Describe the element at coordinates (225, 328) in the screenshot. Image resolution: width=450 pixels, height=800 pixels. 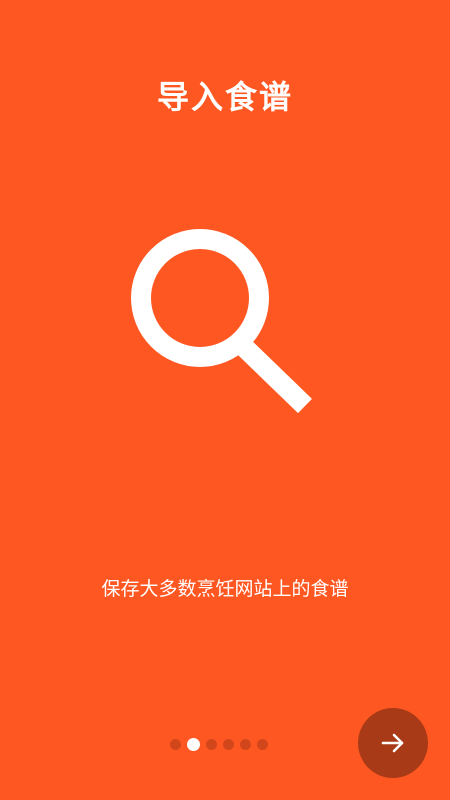
I see `search-icon` at that location.